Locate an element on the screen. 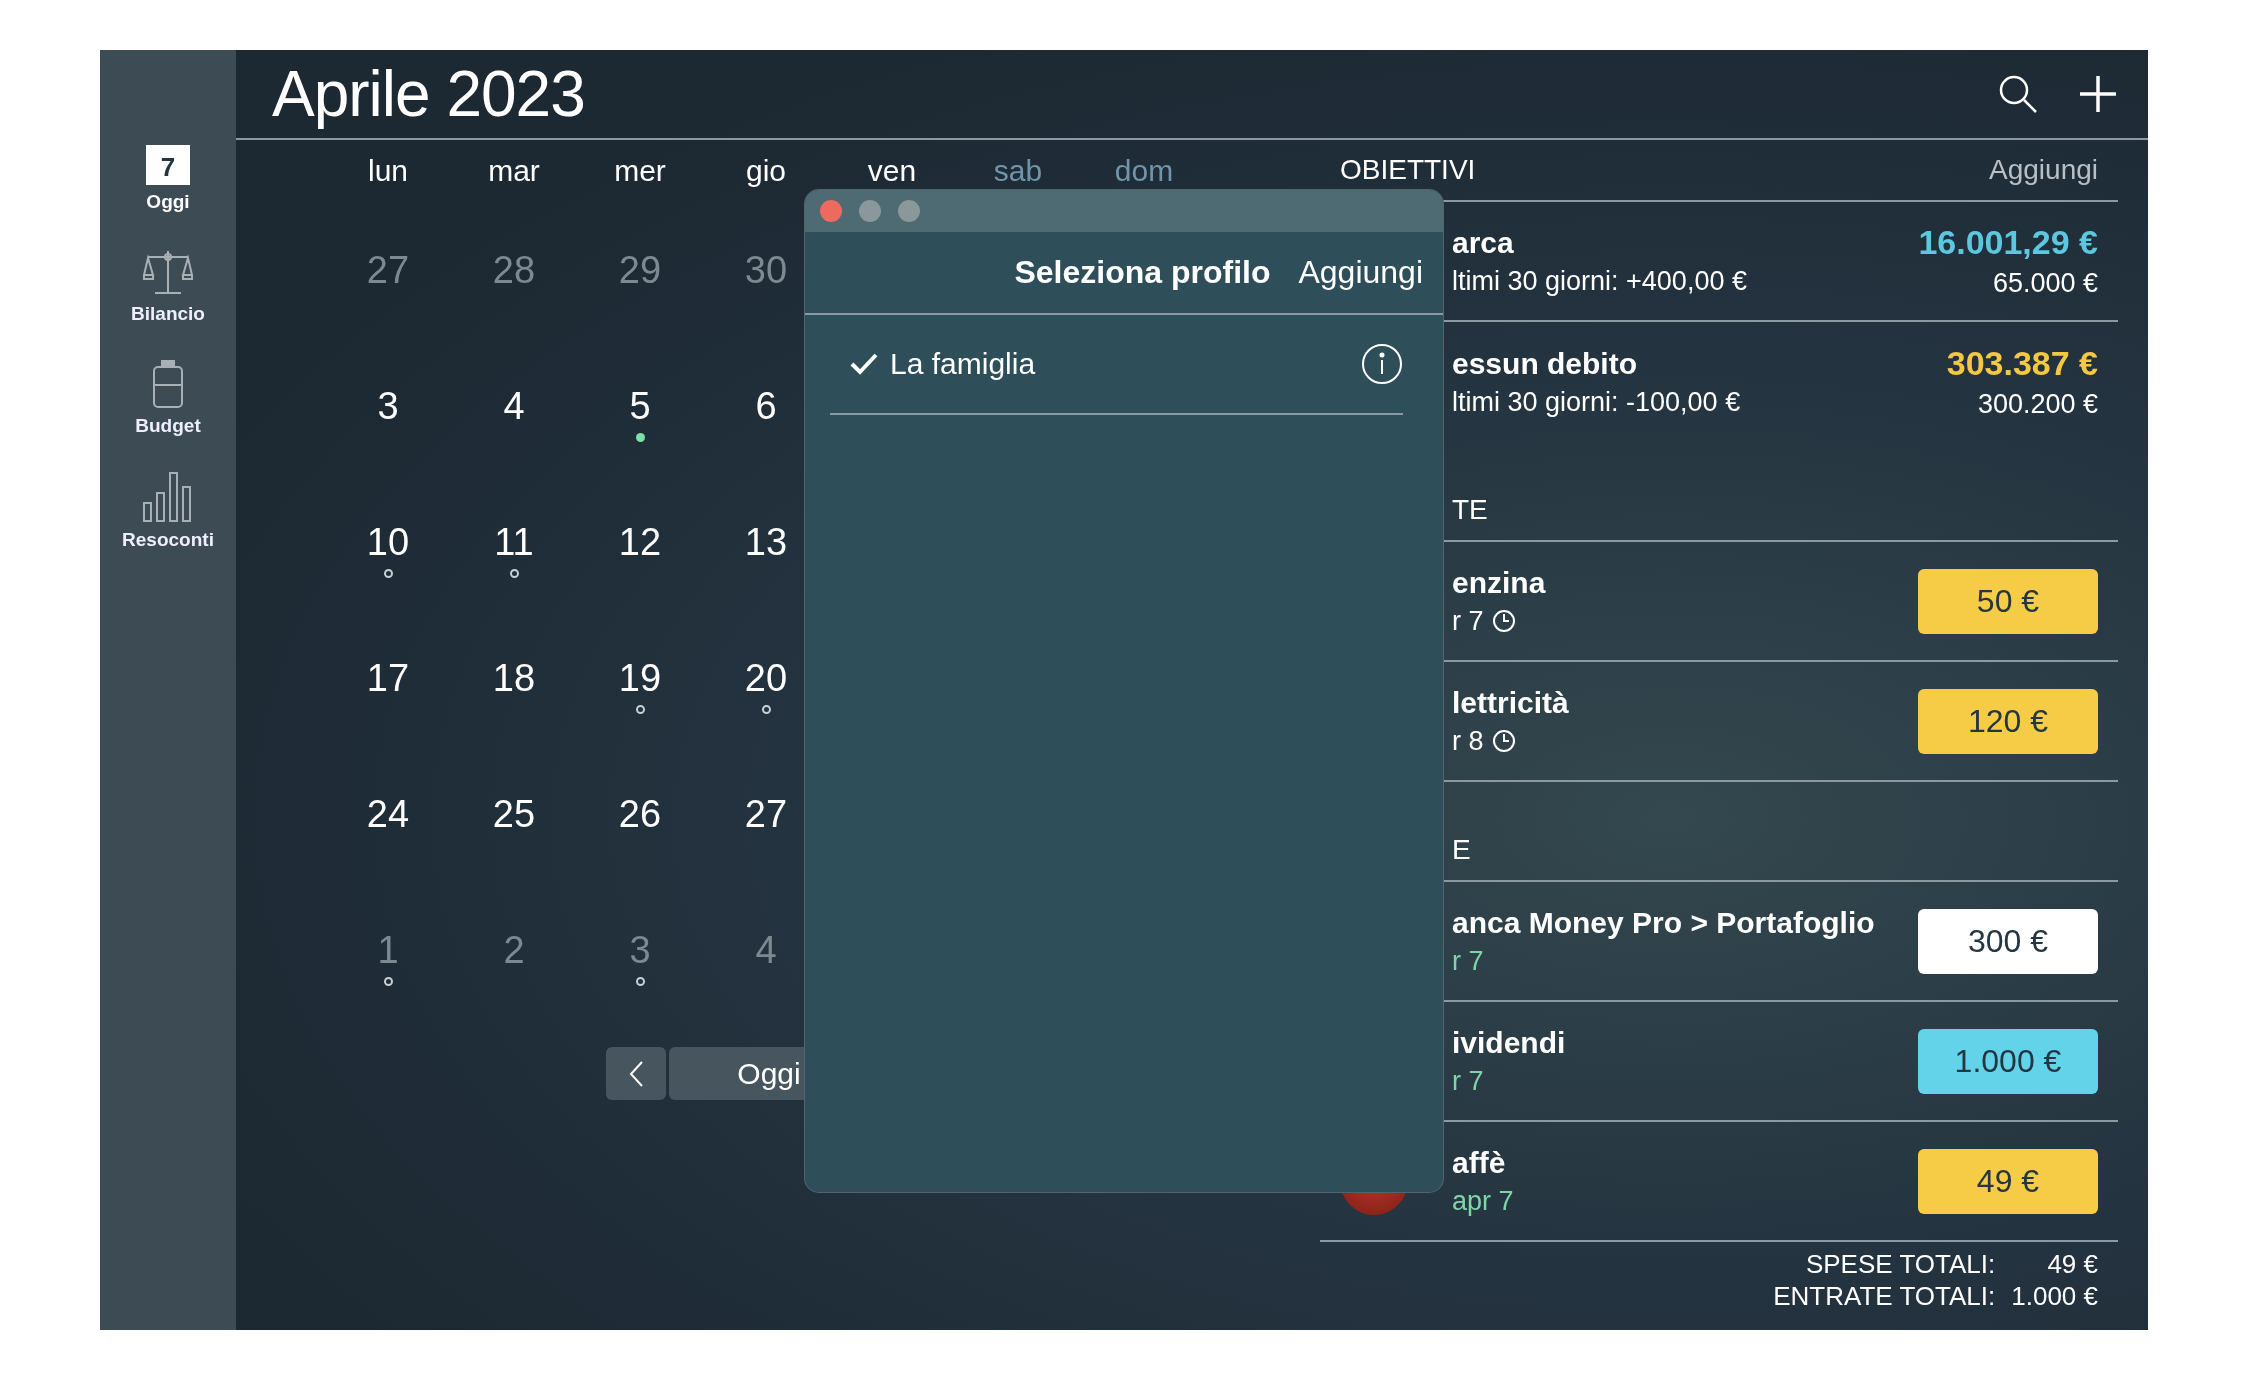 Image resolution: width=2248 pixels, height=1380 pixels. calendar-day: 26 is located at coordinates (640, 814).